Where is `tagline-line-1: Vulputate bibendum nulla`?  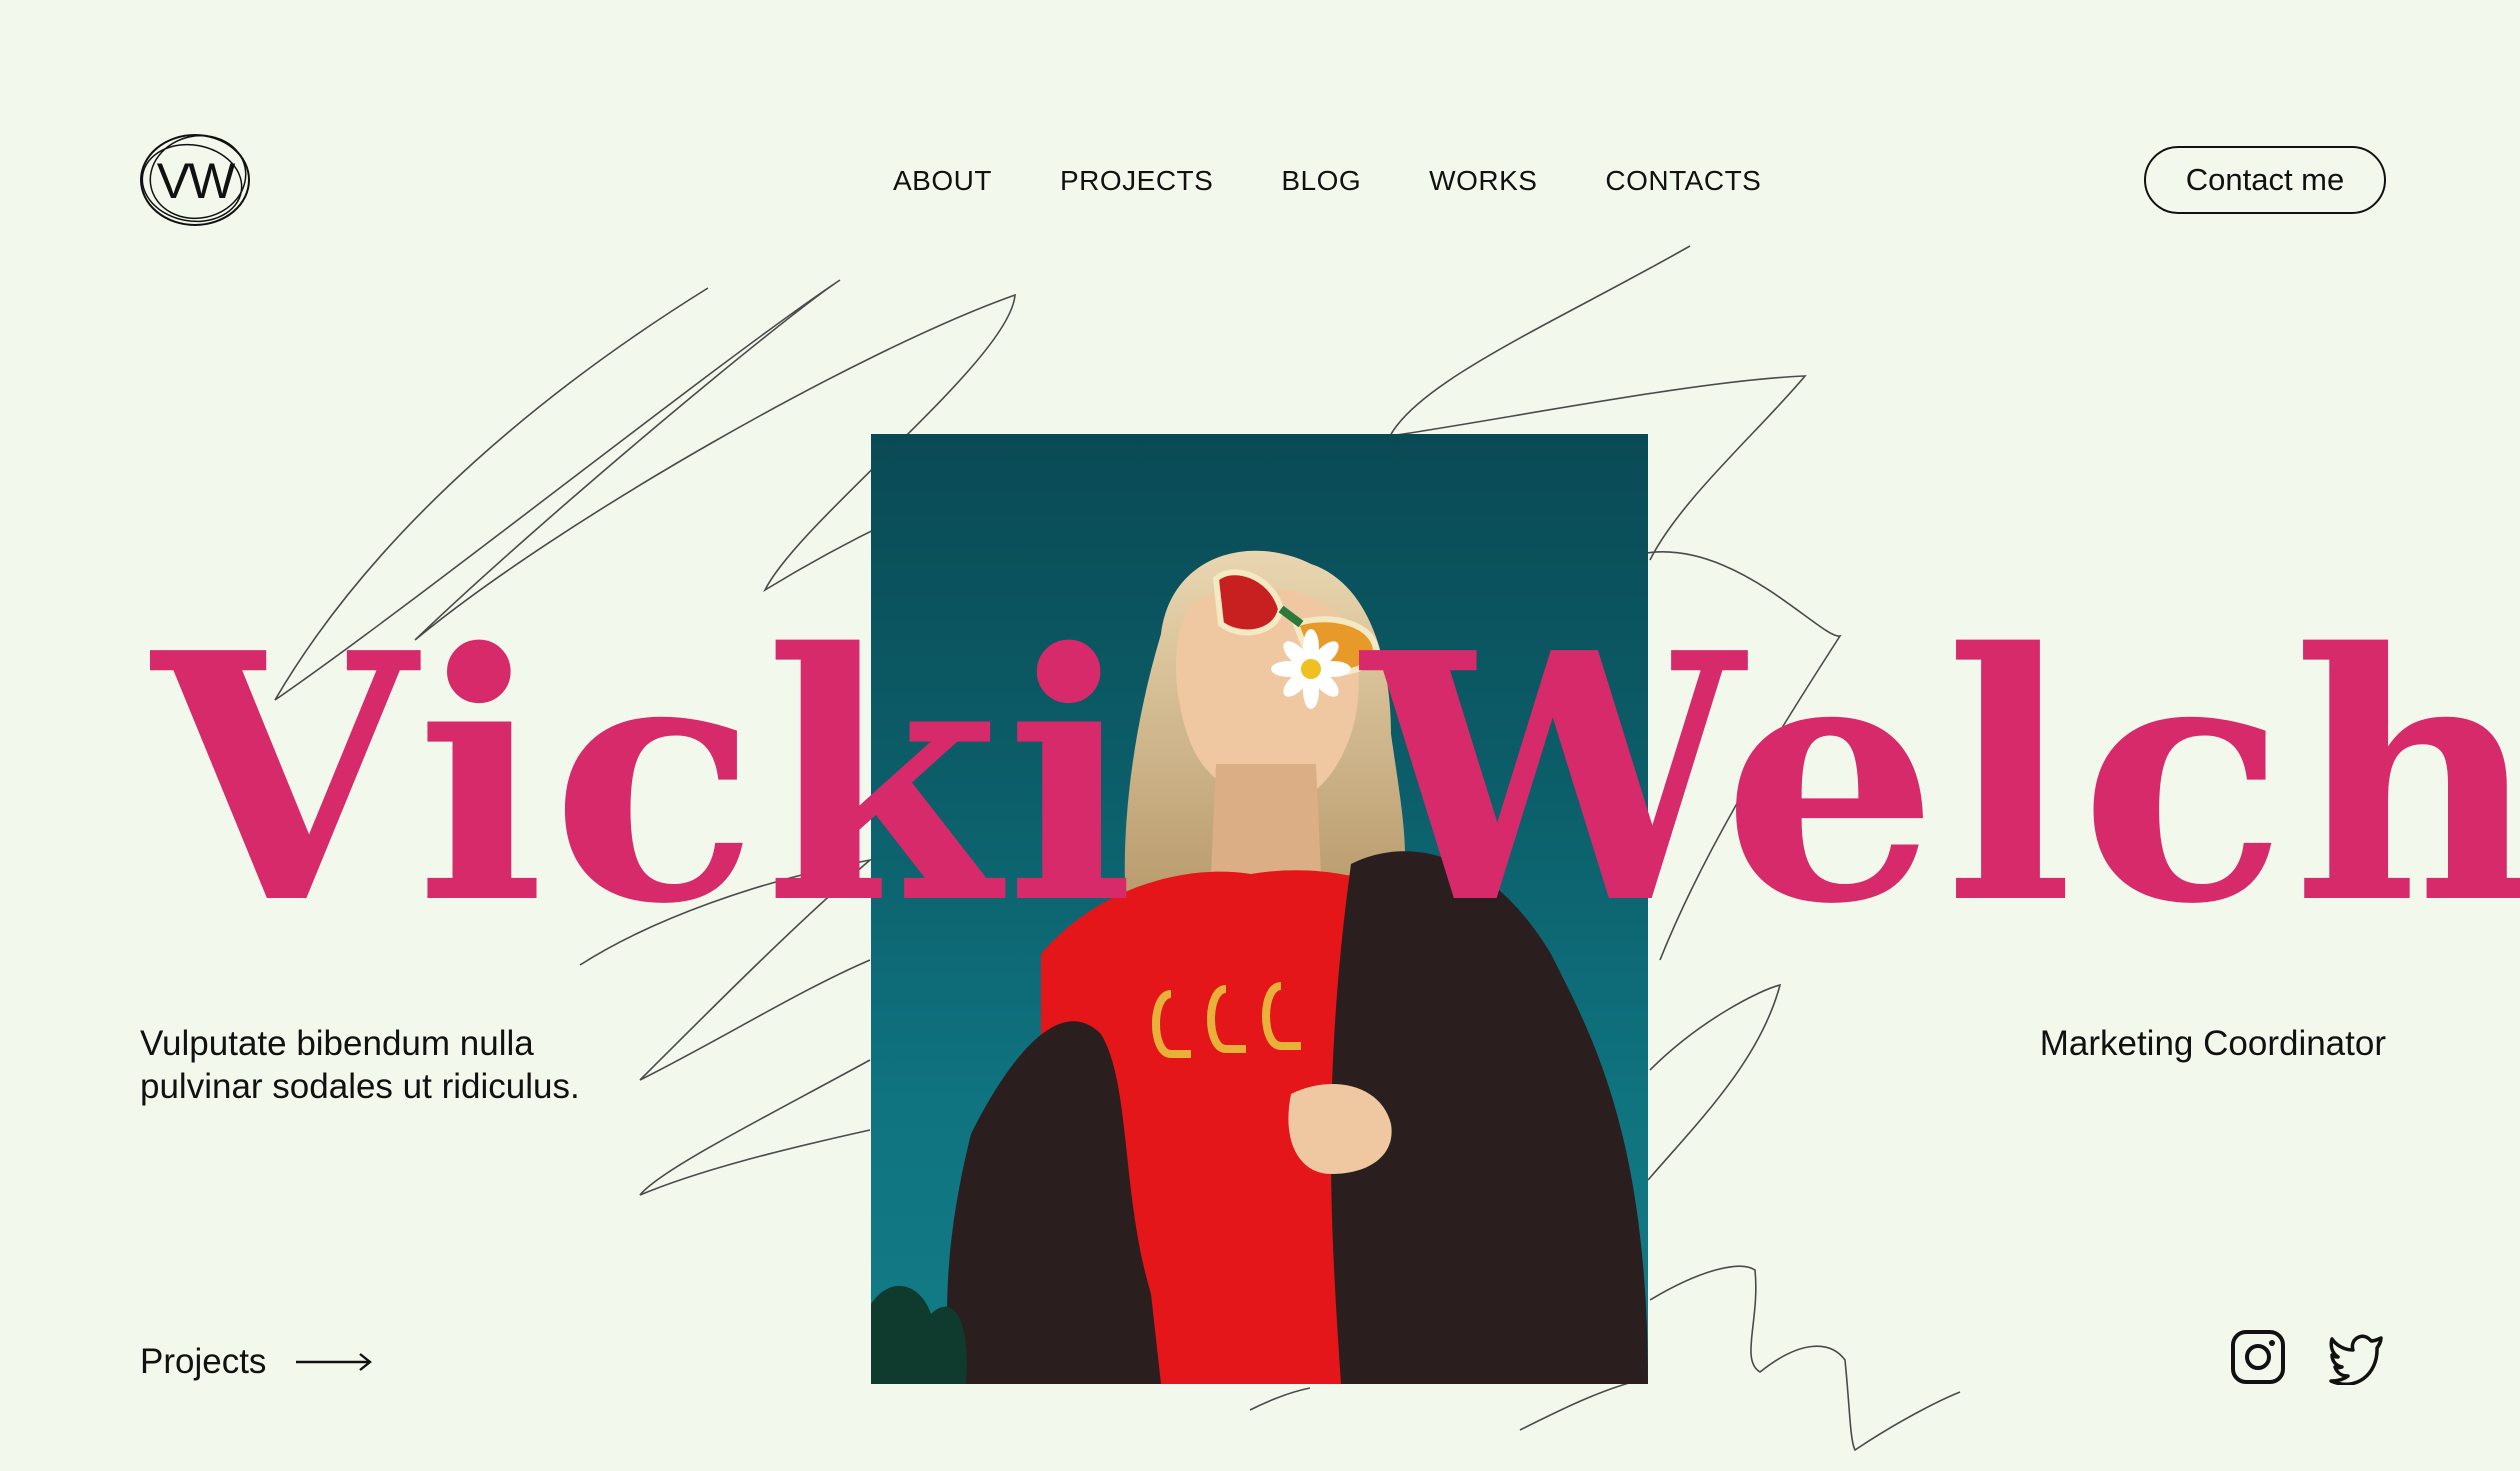
tagline-line-1: Vulputate bibendum nulla is located at coordinates (337, 1043).